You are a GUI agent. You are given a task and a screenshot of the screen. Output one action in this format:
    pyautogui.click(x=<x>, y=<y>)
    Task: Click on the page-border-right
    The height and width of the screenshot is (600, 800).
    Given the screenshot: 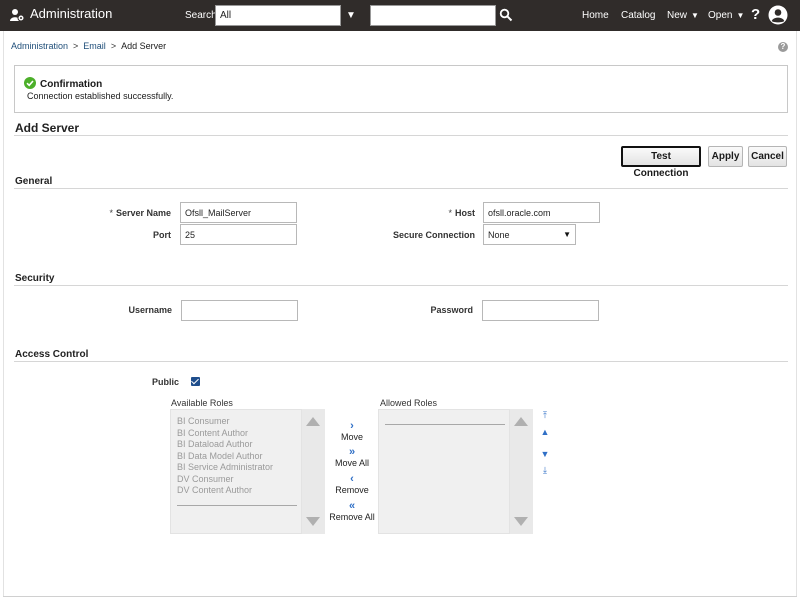 What is the action you would take?
    pyautogui.click(x=796, y=314)
    